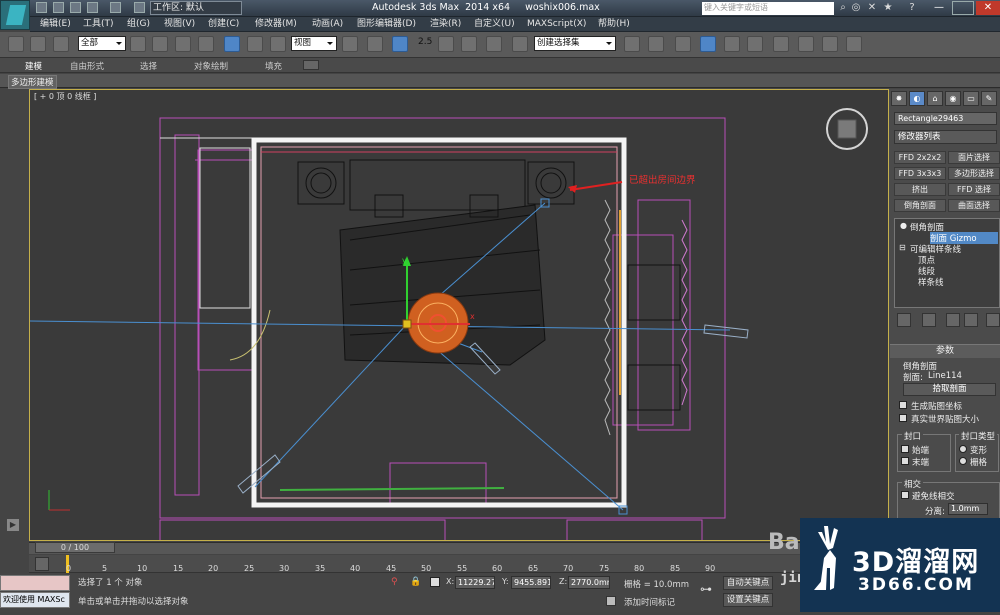 This screenshot has width=1000, height=615. What do you see at coordinates (232, 44) in the screenshot?
I see `select-move-icon` at bounding box center [232, 44].